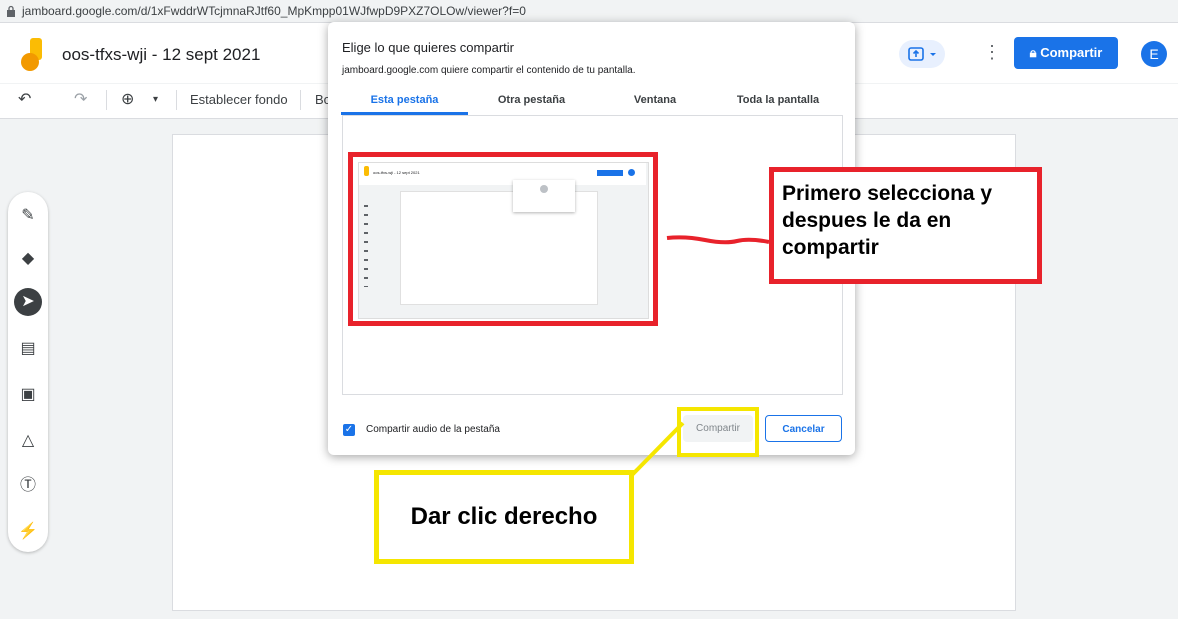 This screenshot has height=619, width=1178. Describe the element at coordinates (992, 52) in the screenshot. I see `more-options-icon: ⋮` at that location.